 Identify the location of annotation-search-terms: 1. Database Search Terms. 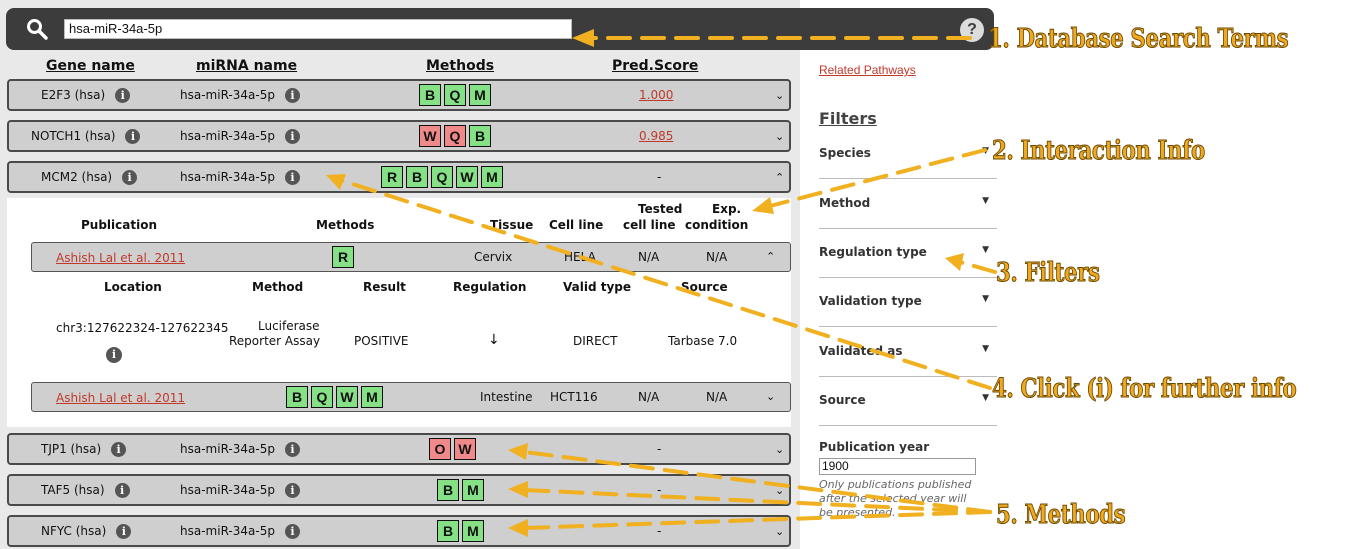
(1138, 39).